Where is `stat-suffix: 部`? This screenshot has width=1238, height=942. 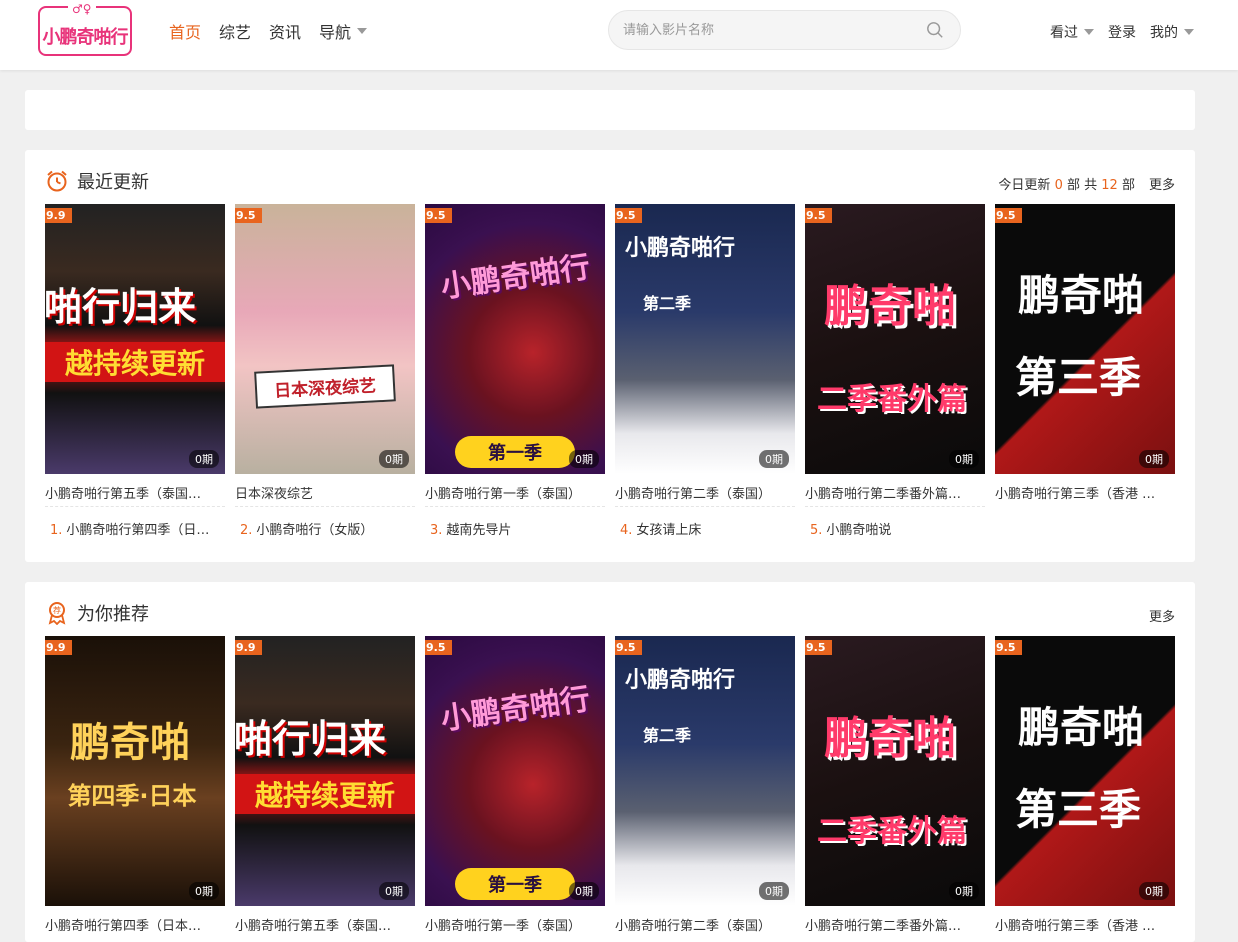
stat-suffix: 部 is located at coordinates (1128, 185).